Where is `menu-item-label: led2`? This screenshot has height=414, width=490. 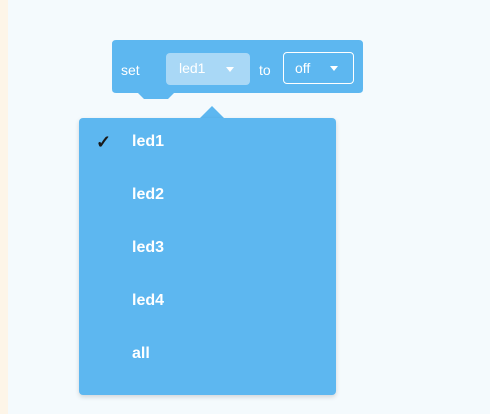
menu-item-label: led2 is located at coordinates (148, 194).